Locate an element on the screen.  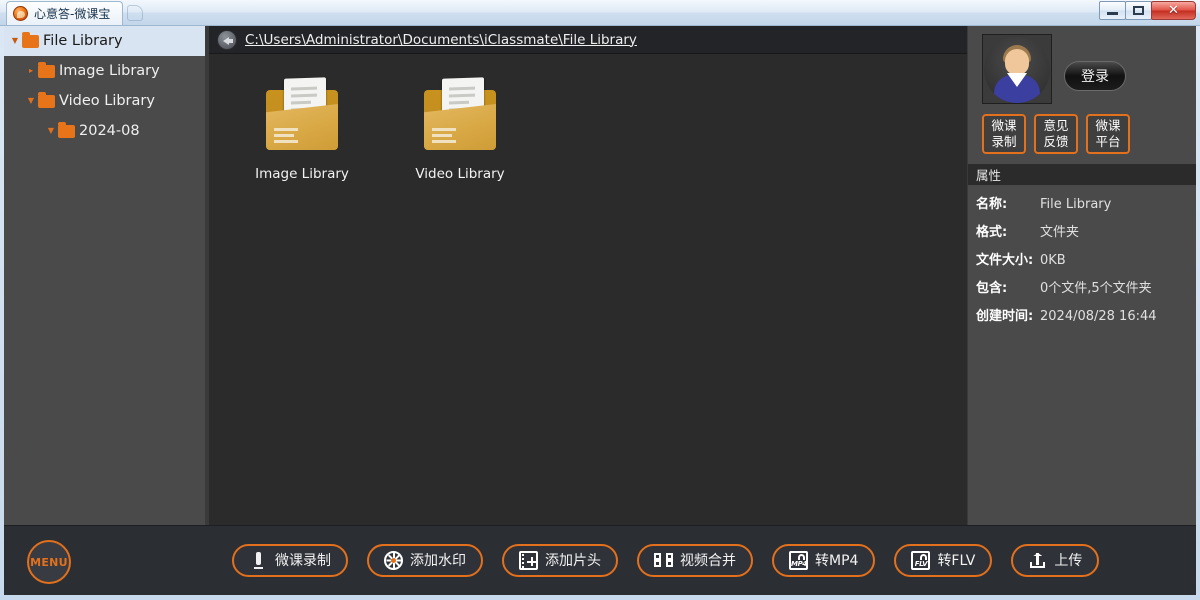
app-logo-icon is located at coordinates (20, 13).